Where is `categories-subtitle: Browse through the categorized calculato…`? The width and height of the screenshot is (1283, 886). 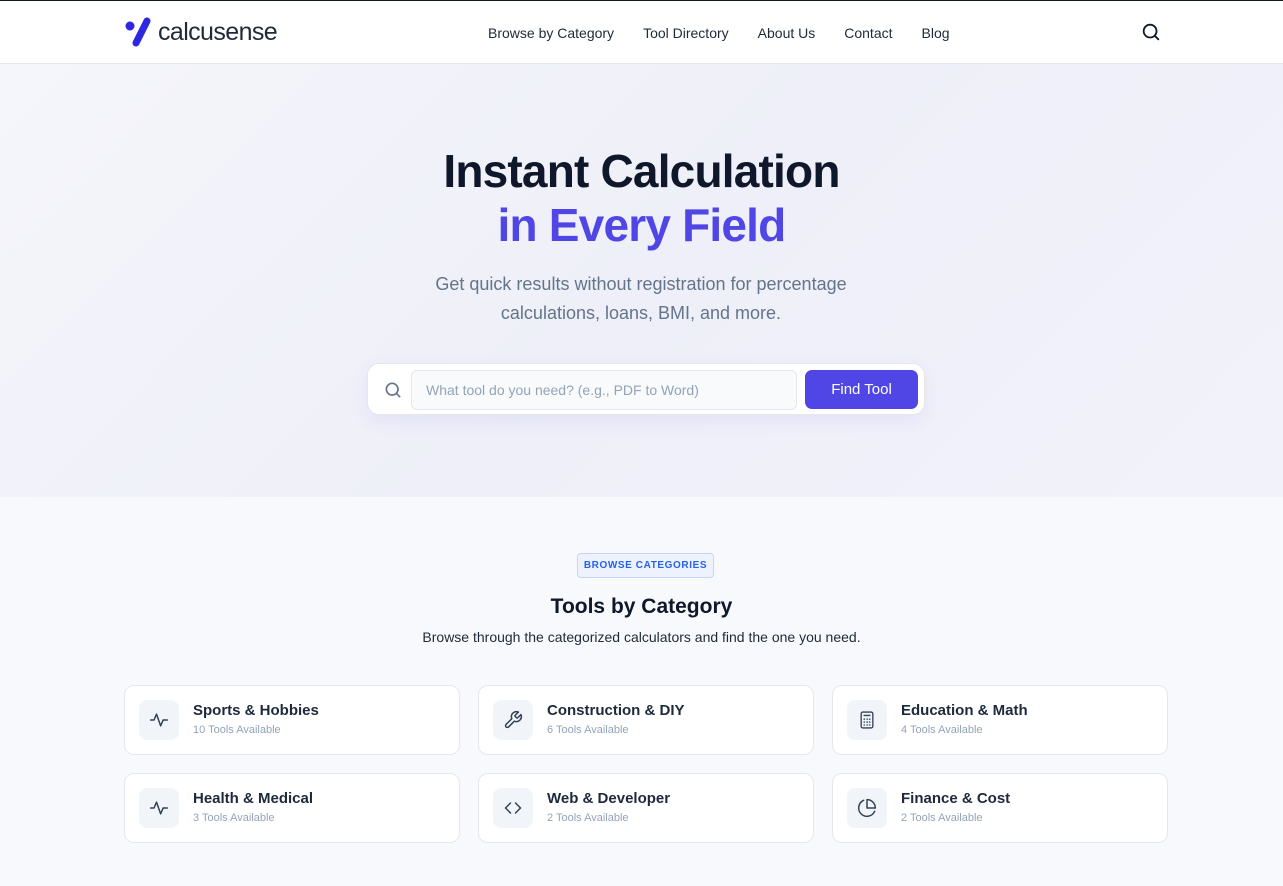
categories-subtitle: Browse through the categorized calculato… is located at coordinates (641, 637).